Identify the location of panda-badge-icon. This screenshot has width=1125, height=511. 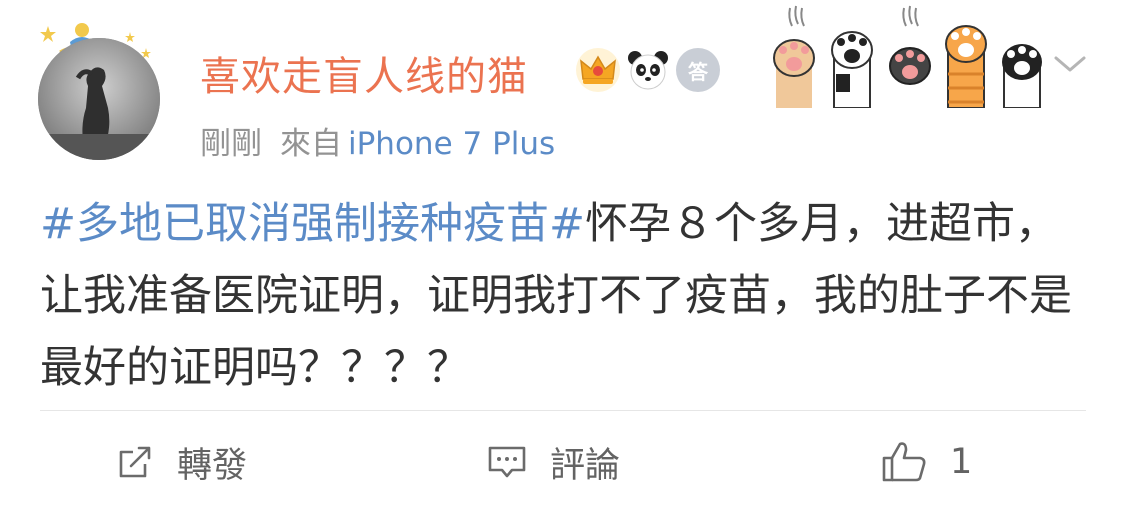
(648, 70).